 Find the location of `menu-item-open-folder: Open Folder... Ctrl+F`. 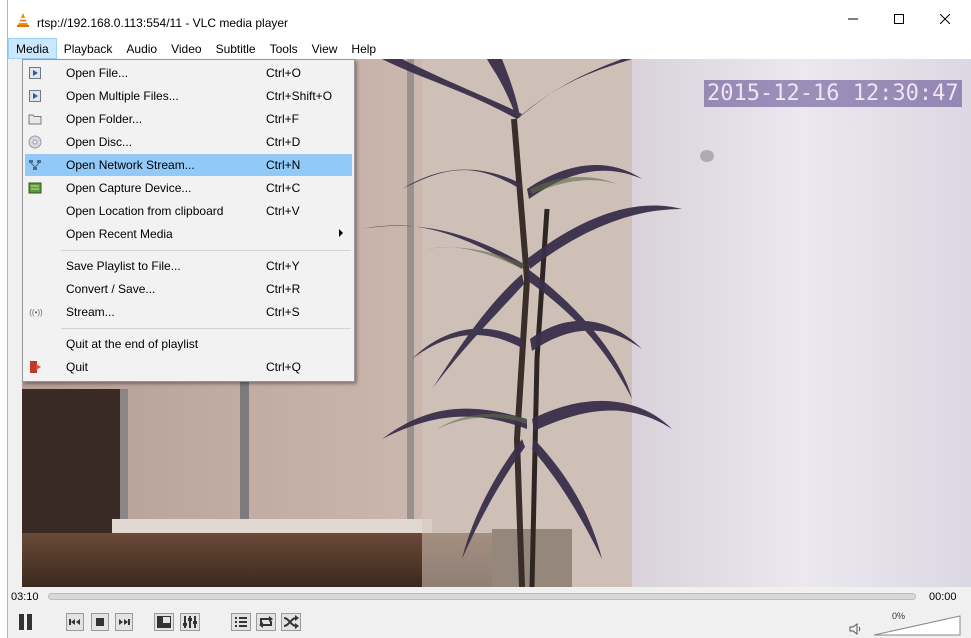

menu-item-open-folder: Open Folder... Ctrl+F is located at coordinates (188, 119).